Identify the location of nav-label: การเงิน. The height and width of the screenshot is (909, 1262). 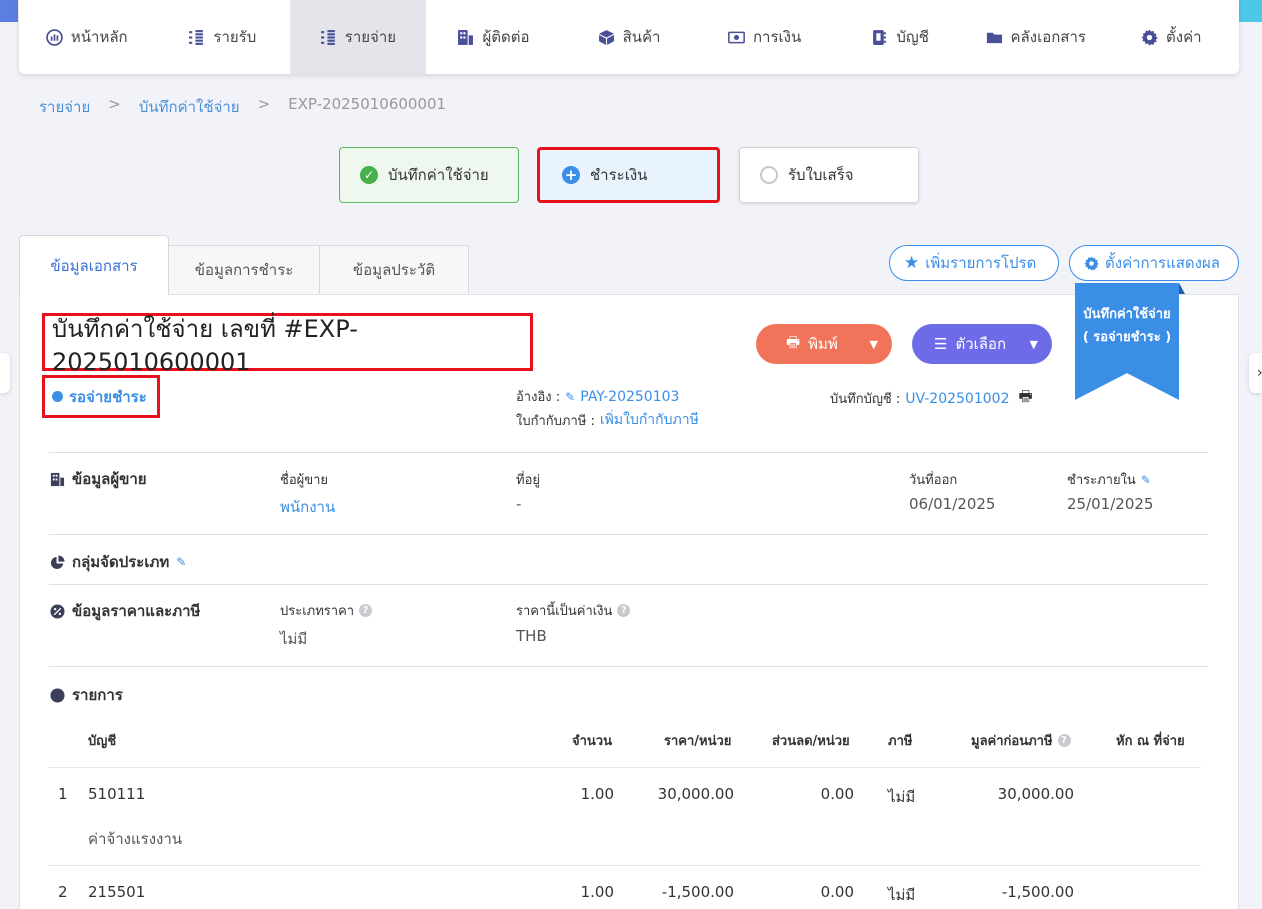
(777, 37).